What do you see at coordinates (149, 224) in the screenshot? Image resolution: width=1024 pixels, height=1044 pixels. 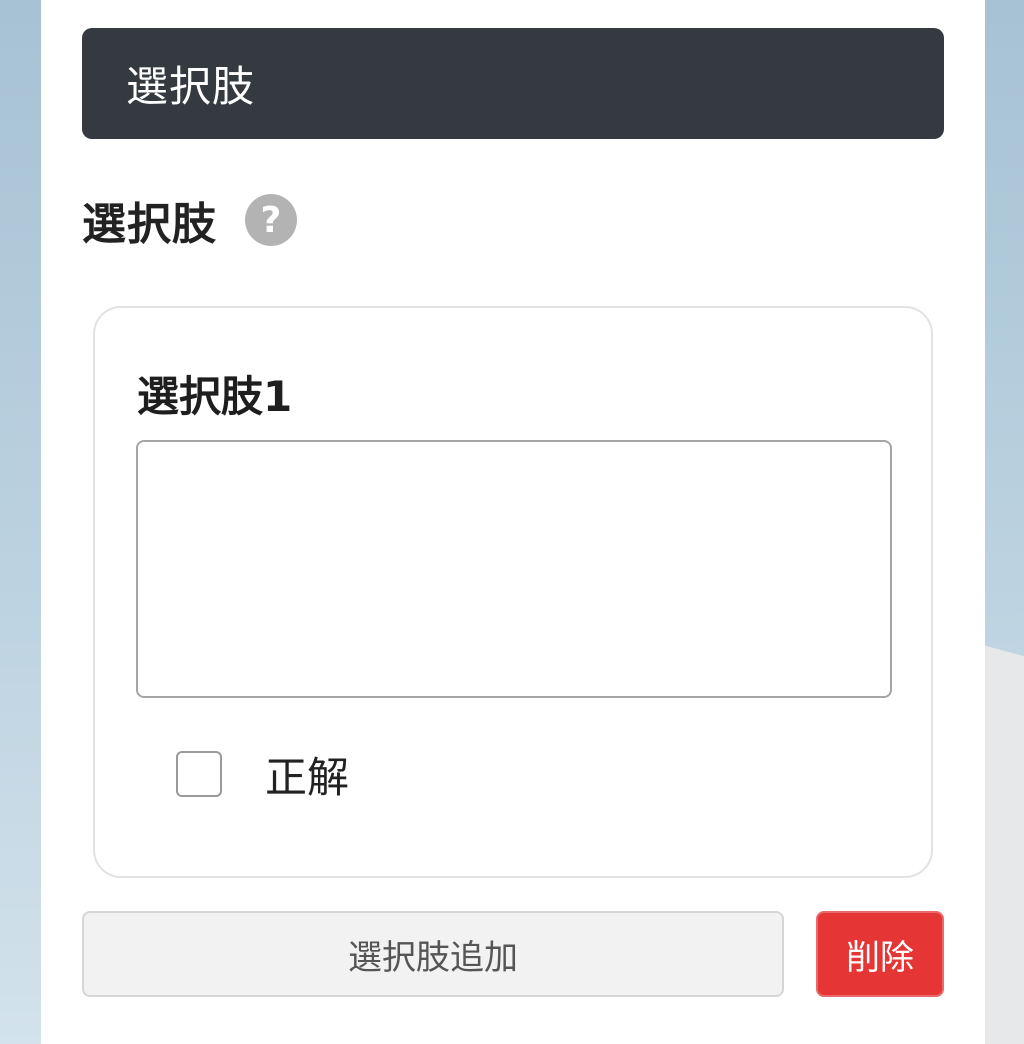 I see `choices-field-label: 選択肢` at bounding box center [149, 224].